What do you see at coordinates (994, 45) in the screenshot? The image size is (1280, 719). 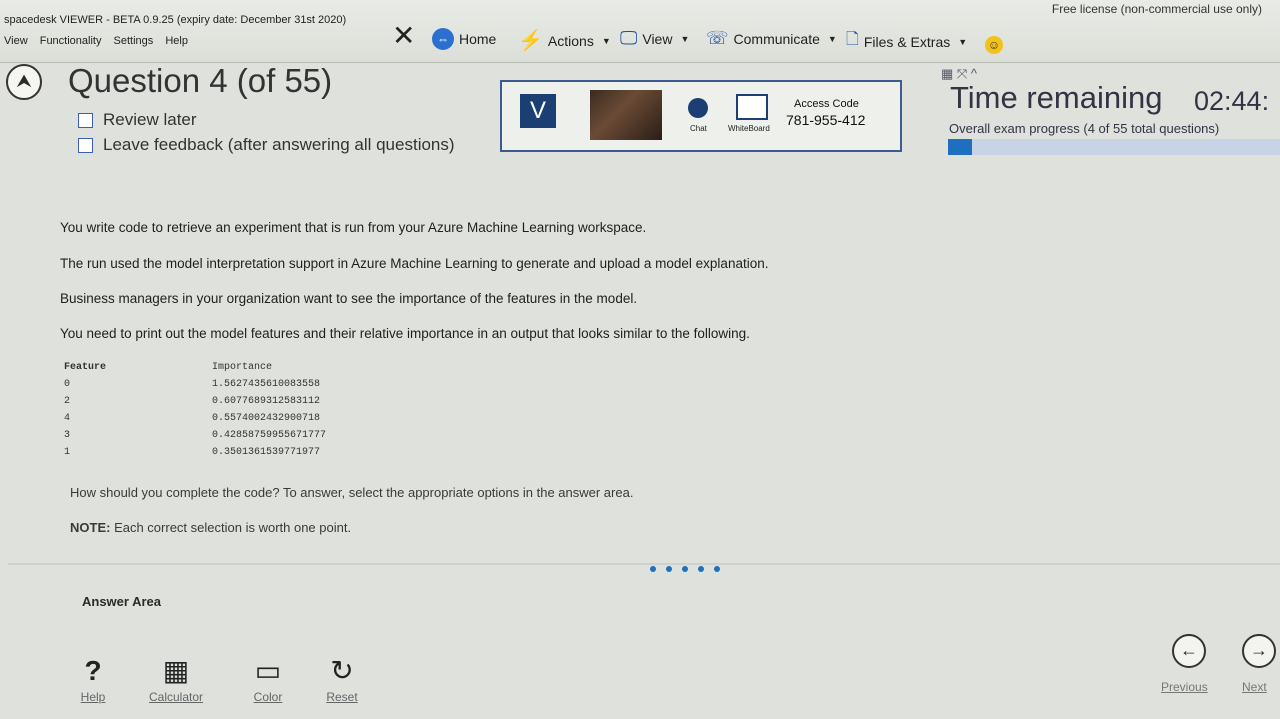 I see `smiley-icon: ☺` at bounding box center [994, 45].